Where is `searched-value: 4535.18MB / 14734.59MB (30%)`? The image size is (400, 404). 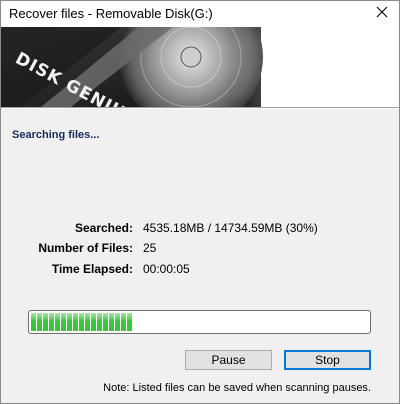
searched-value: 4535.18MB / 14734.59MB (30%) is located at coordinates (230, 228).